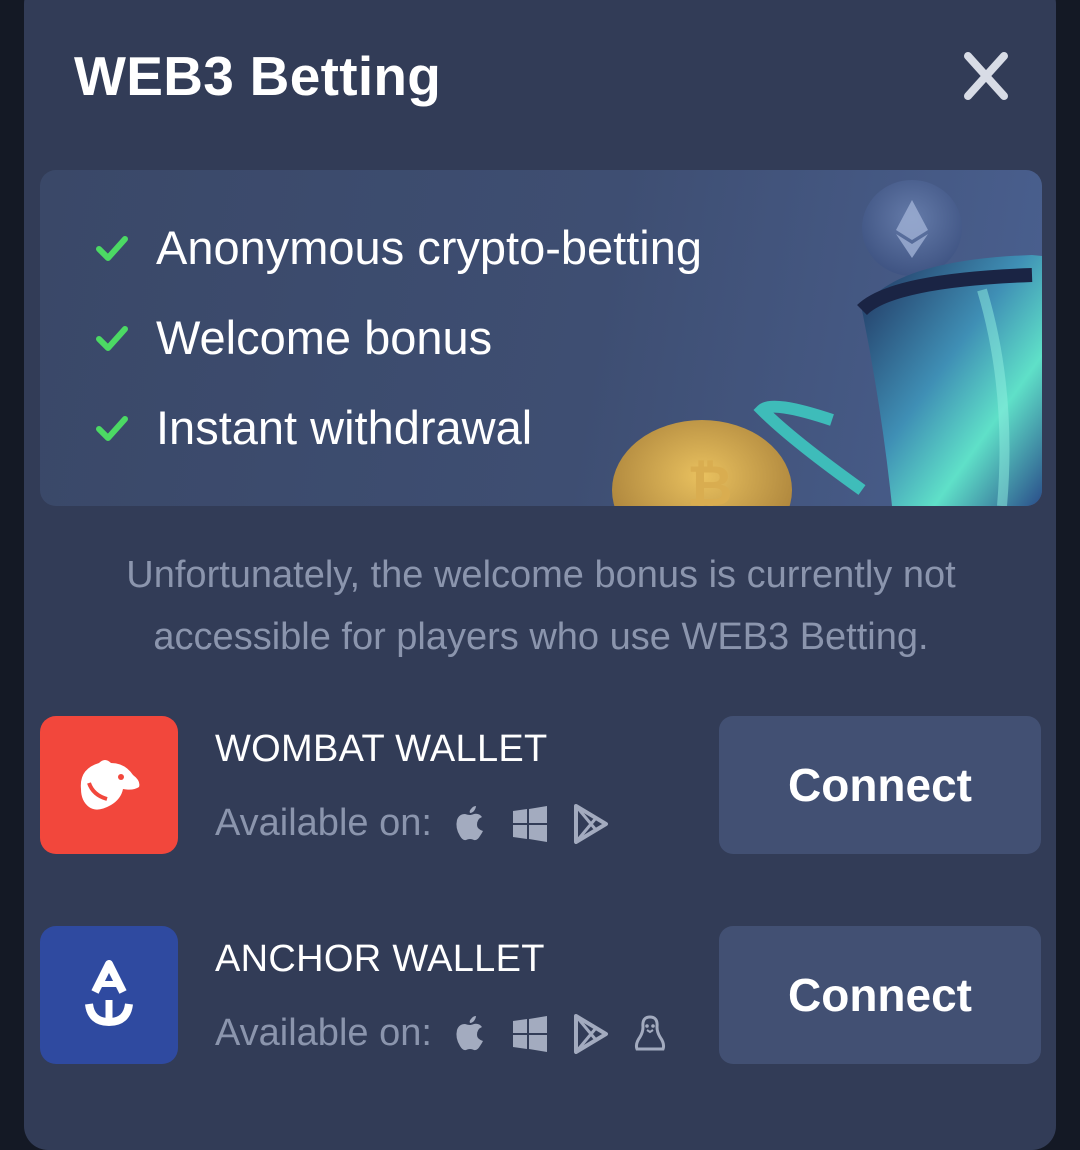 The height and width of the screenshot is (1150, 1080). I want to click on feature-item: Anonymous crypto-betting, so click(397, 247).